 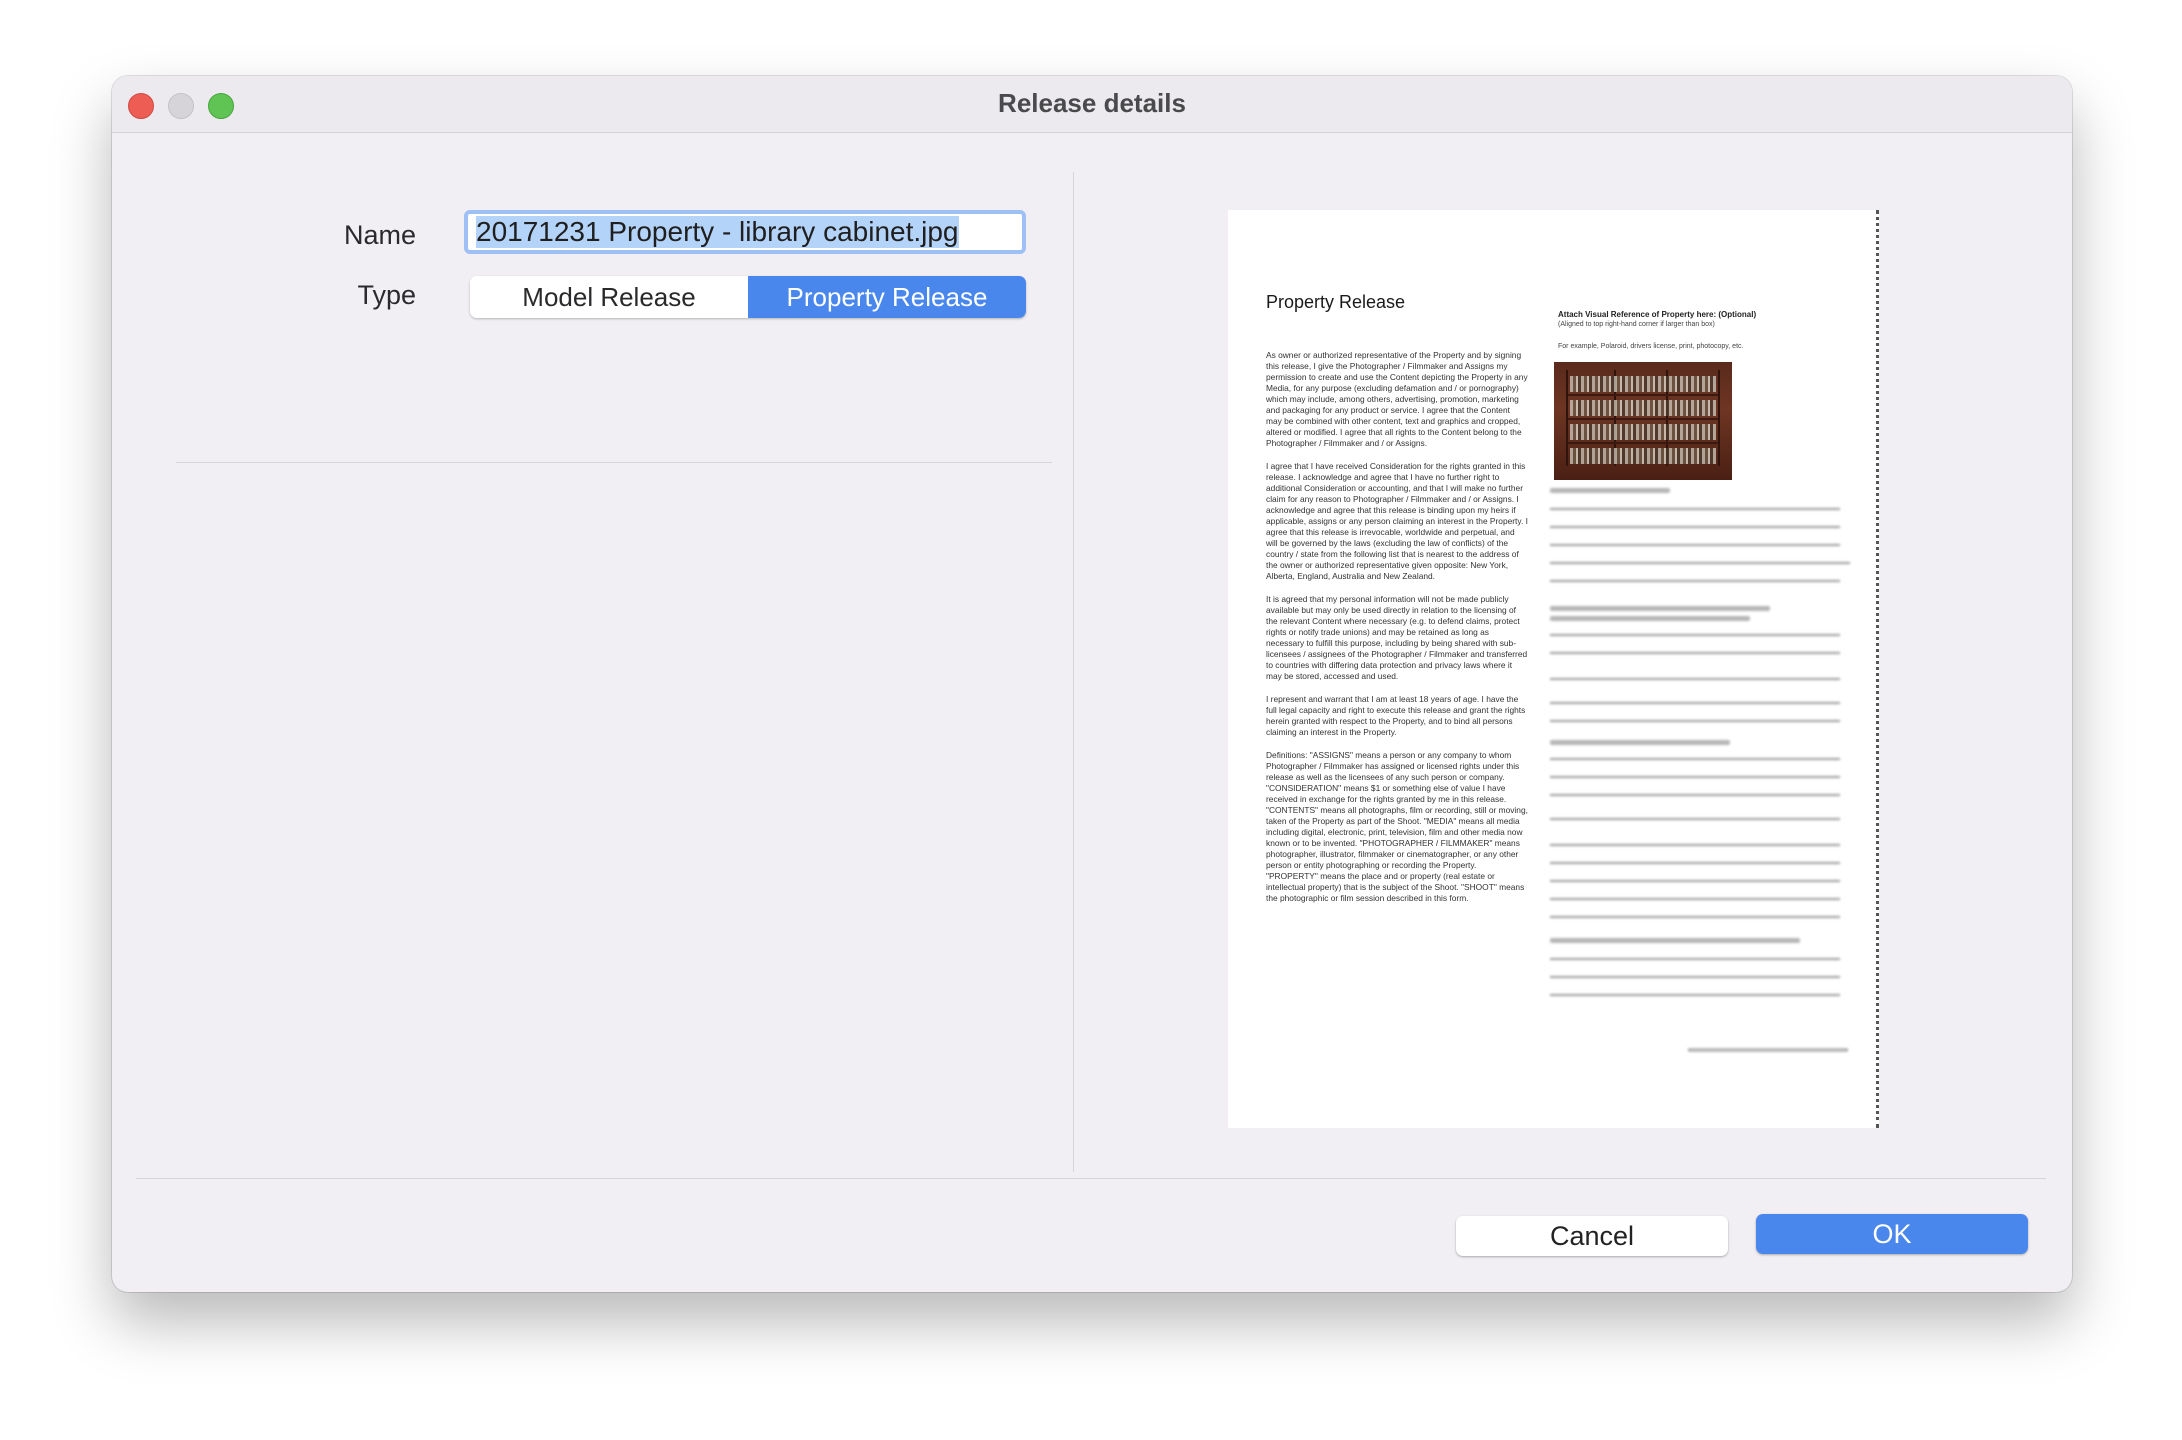 What do you see at coordinates (1768, 1050) in the screenshot?
I see `doc-footer` at bounding box center [1768, 1050].